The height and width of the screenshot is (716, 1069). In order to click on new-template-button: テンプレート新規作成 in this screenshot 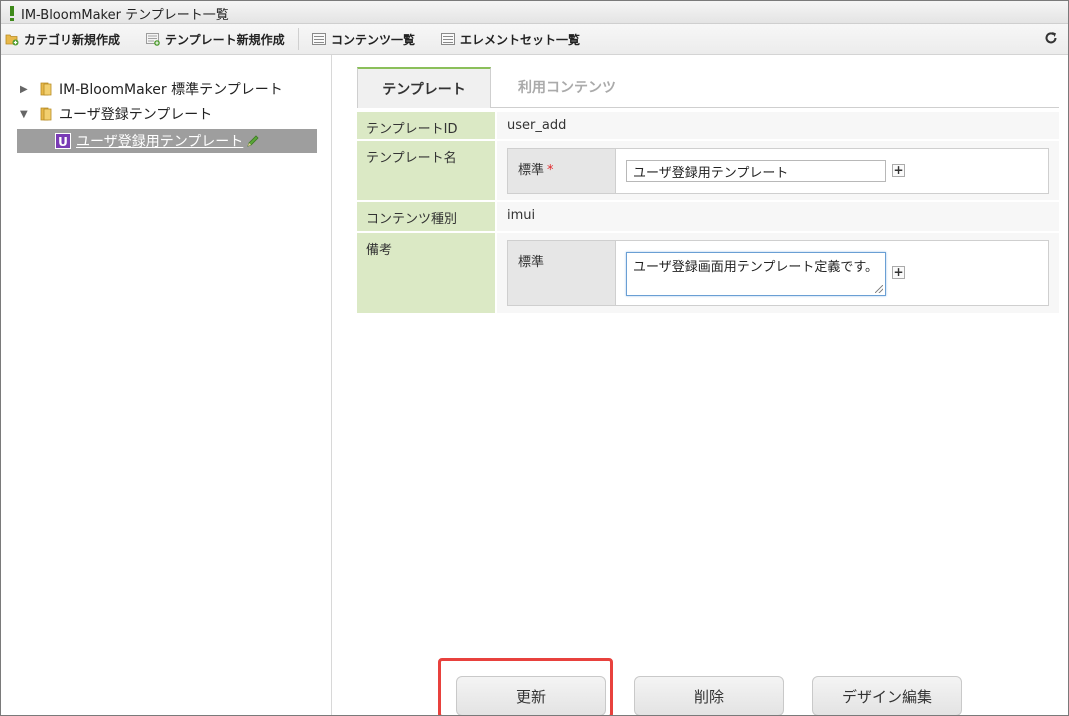, I will do `click(215, 39)`.